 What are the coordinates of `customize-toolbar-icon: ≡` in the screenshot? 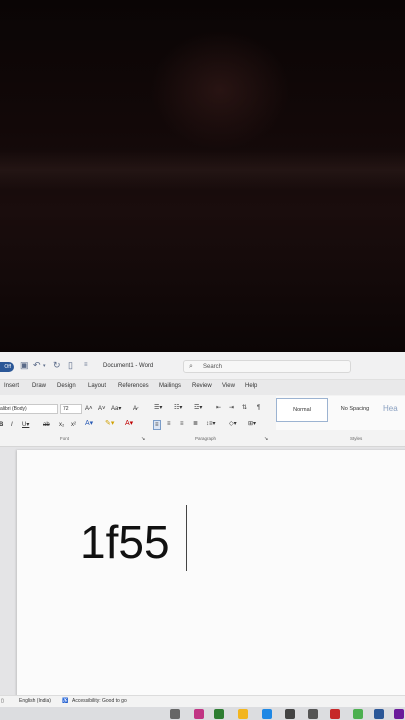 It's located at (86, 365).